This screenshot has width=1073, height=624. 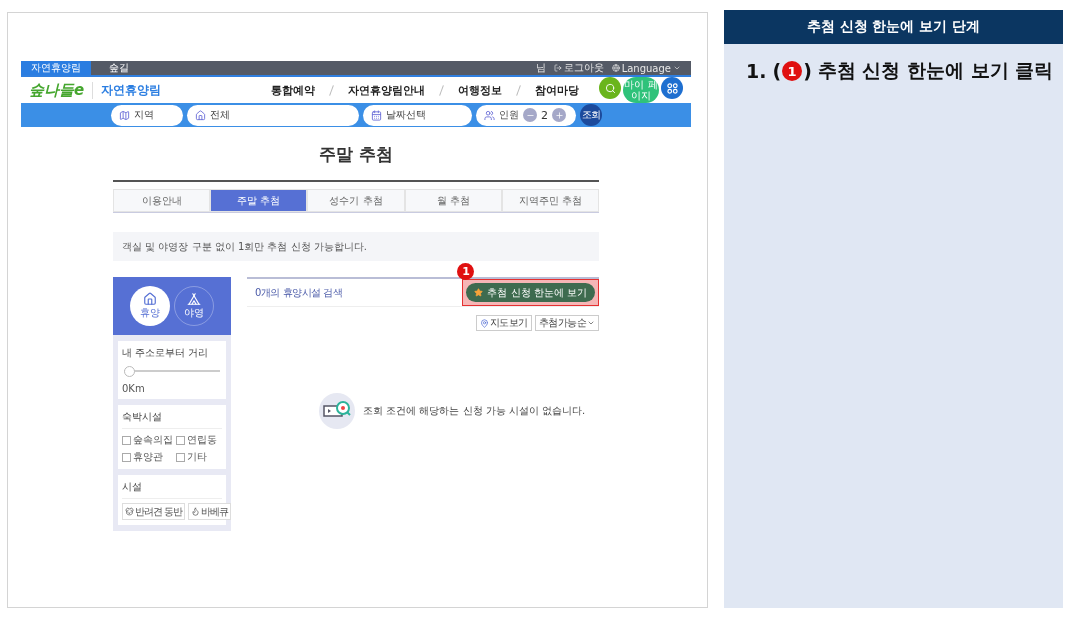 I want to click on map-icon, so click(x=124, y=115).